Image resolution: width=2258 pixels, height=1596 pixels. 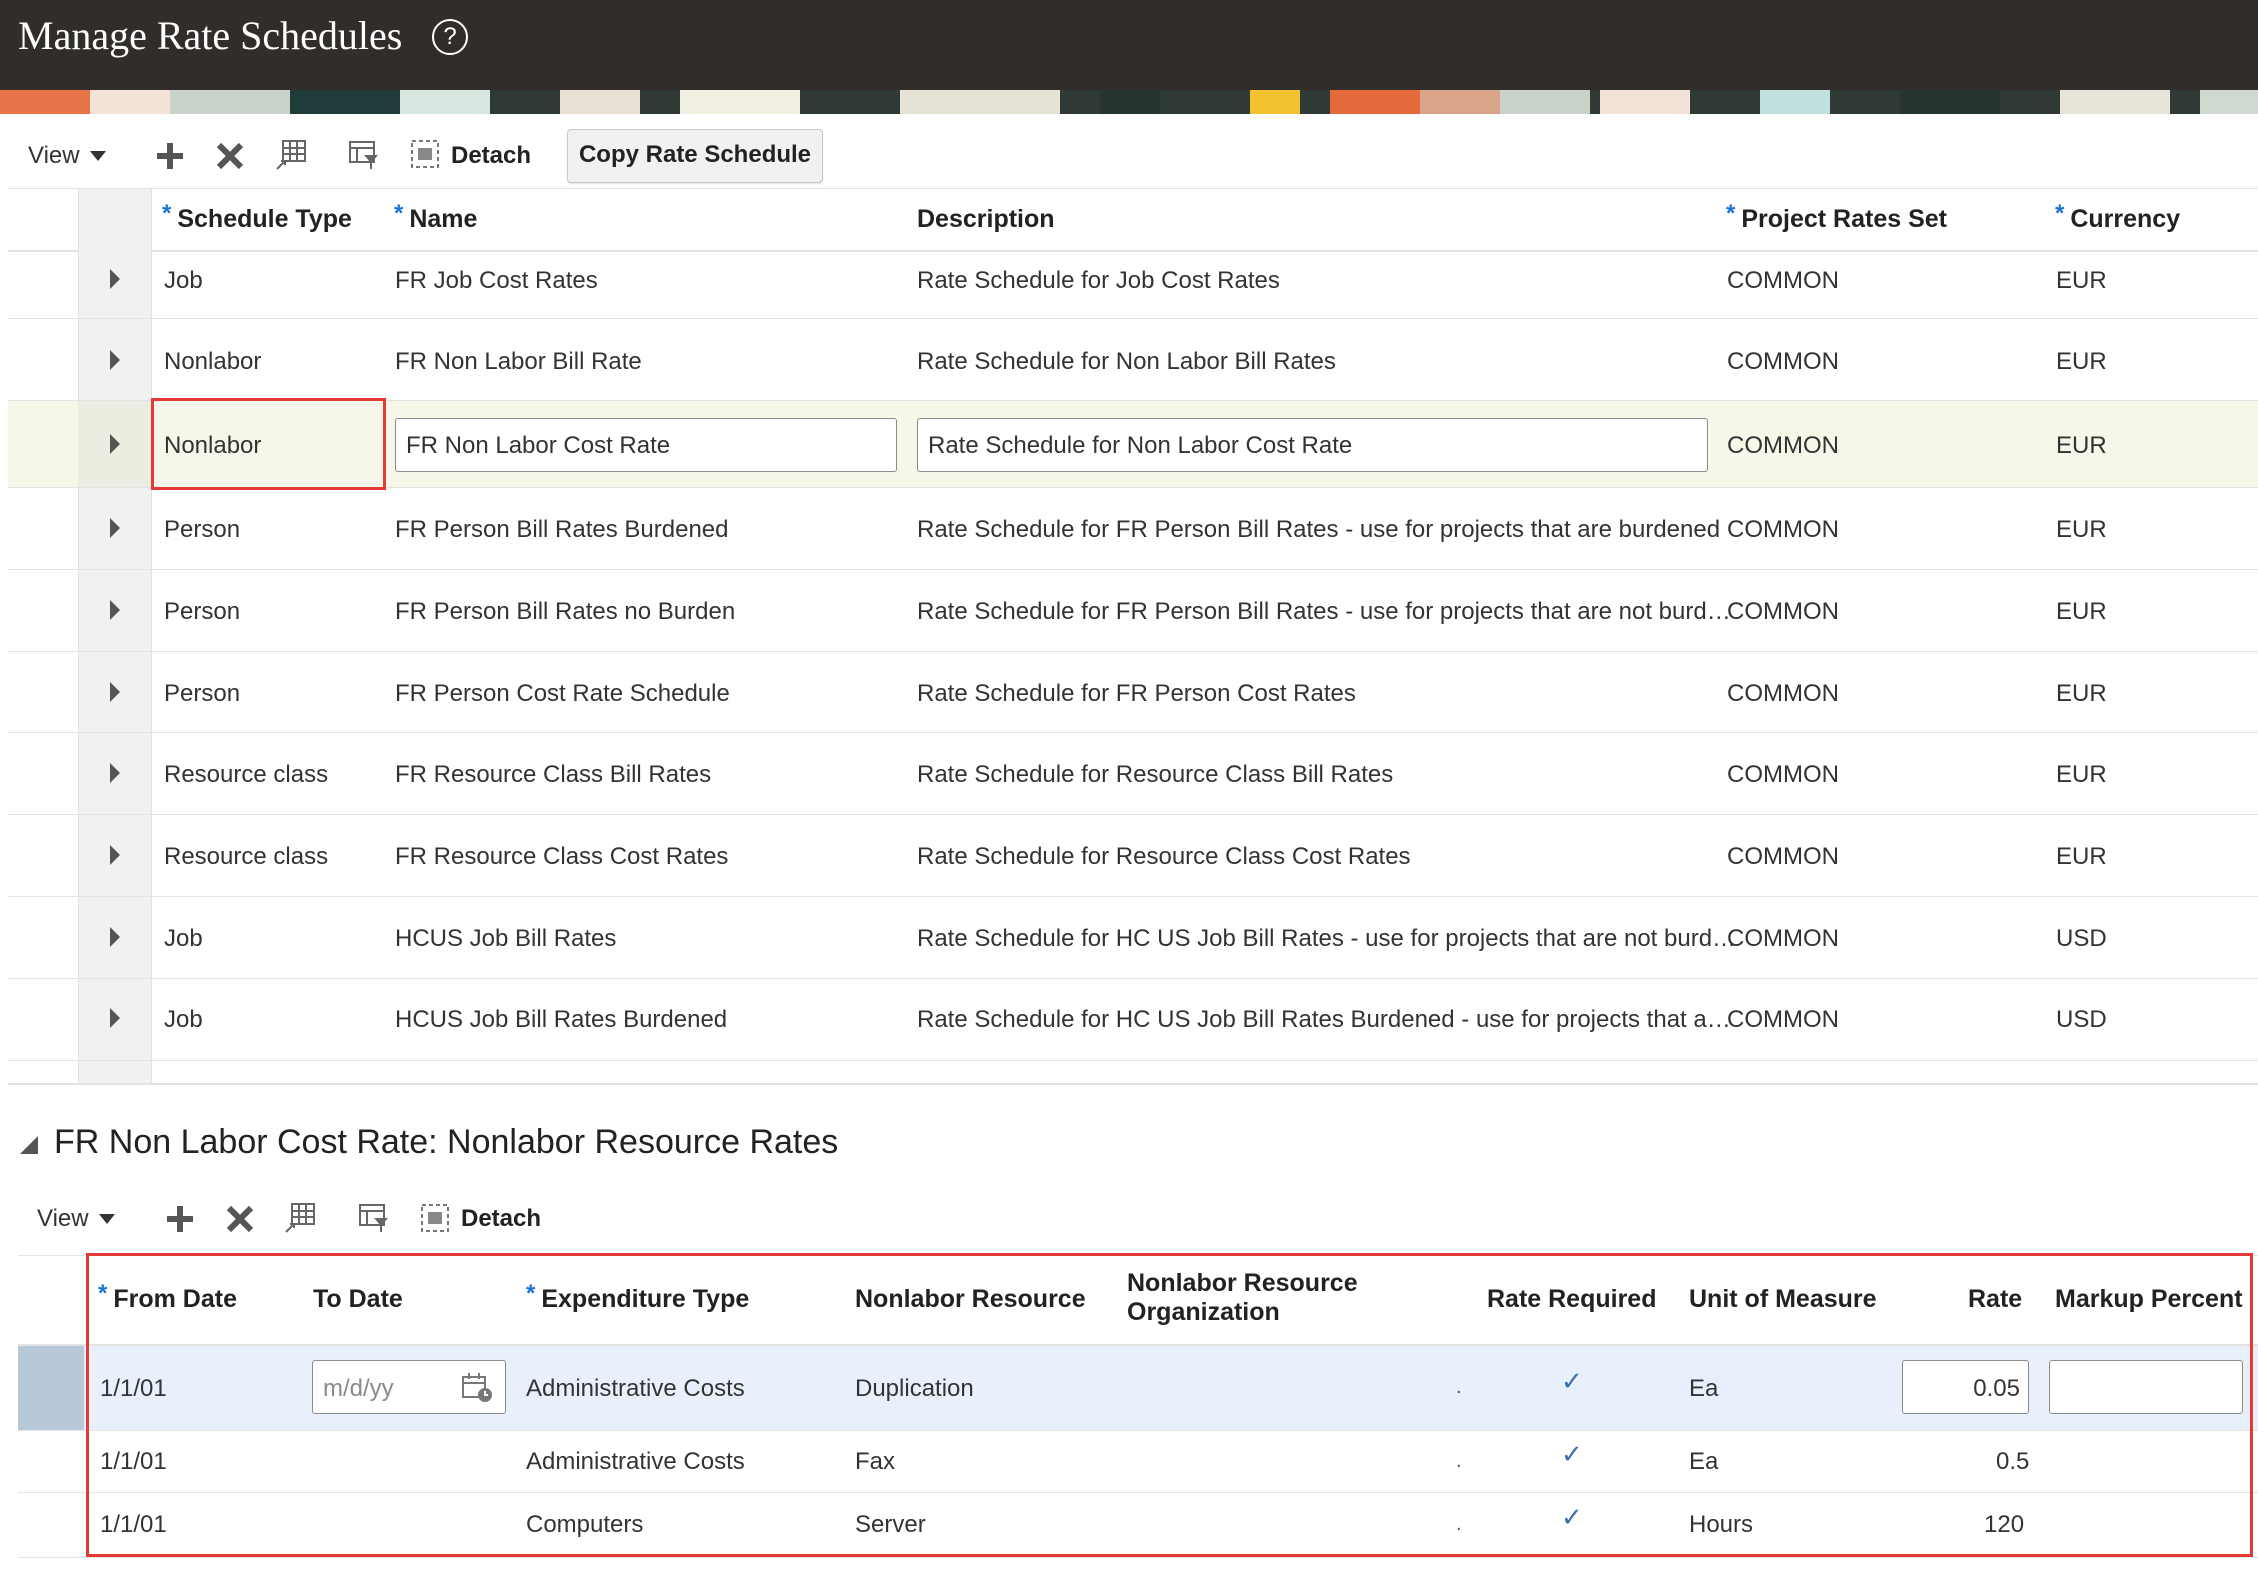 I want to click on cell-description: Rate Schedule for Job Cost Rates, so click(x=1098, y=281).